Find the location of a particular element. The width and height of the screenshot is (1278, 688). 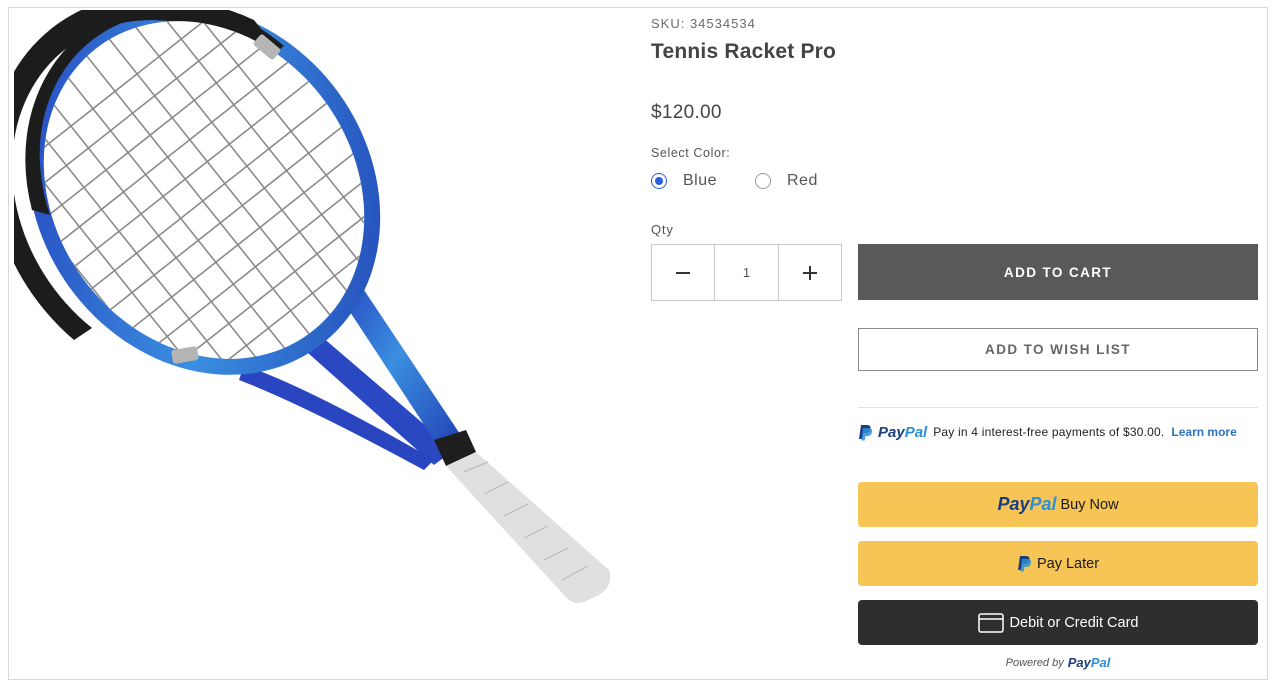

color-option-label: Blue is located at coordinates (700, 180).